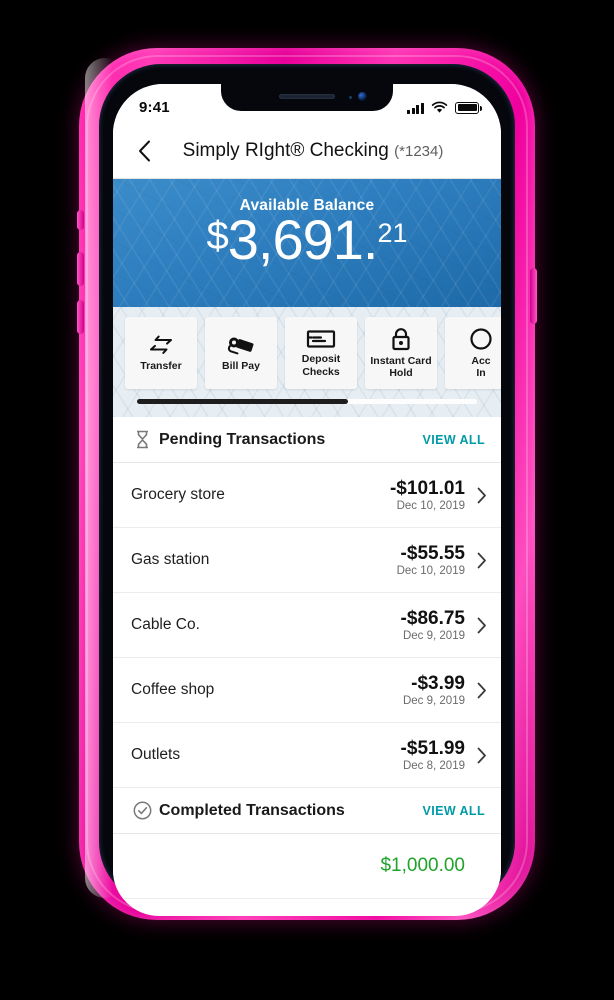 The image size is (614, 1000). What do you see at coordinates (432, 748) in the screenshot?
I see `transaction-amount: -$51.99` at bounding box center [432, 748].